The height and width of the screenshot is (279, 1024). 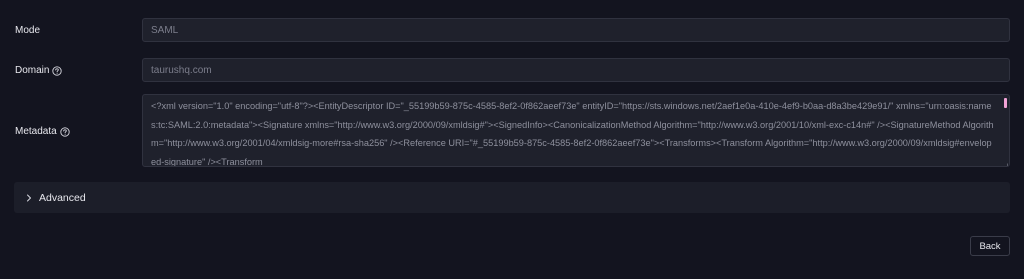 I want to click on advanced-section-toggle: Advanced, so click(x=512, y=197).